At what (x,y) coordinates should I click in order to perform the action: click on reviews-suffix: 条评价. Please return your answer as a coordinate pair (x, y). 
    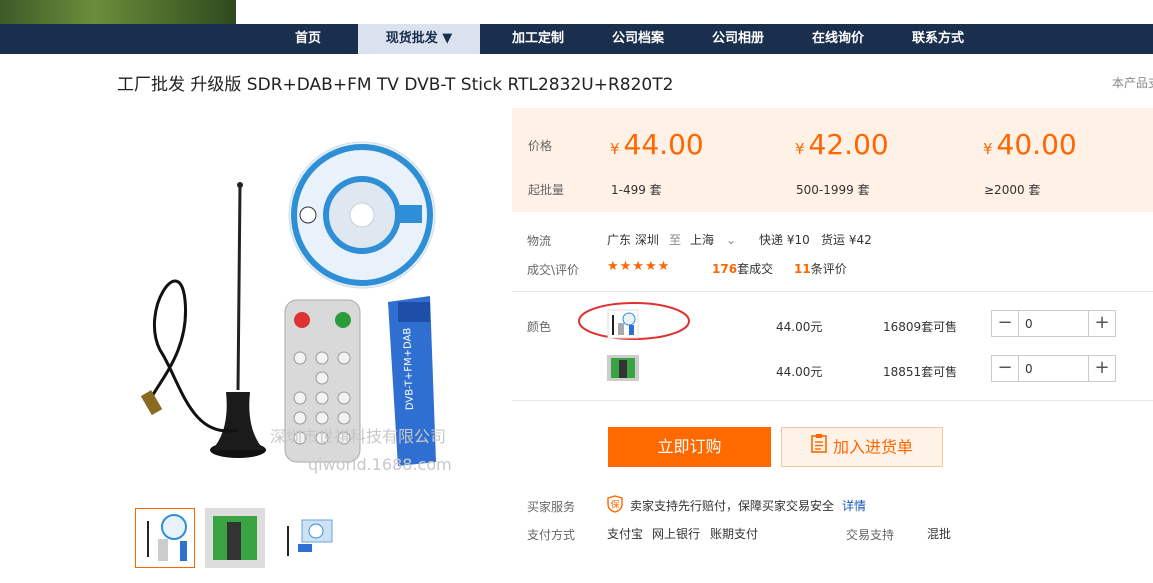
    Looking at the image, I should click on (828, 269).